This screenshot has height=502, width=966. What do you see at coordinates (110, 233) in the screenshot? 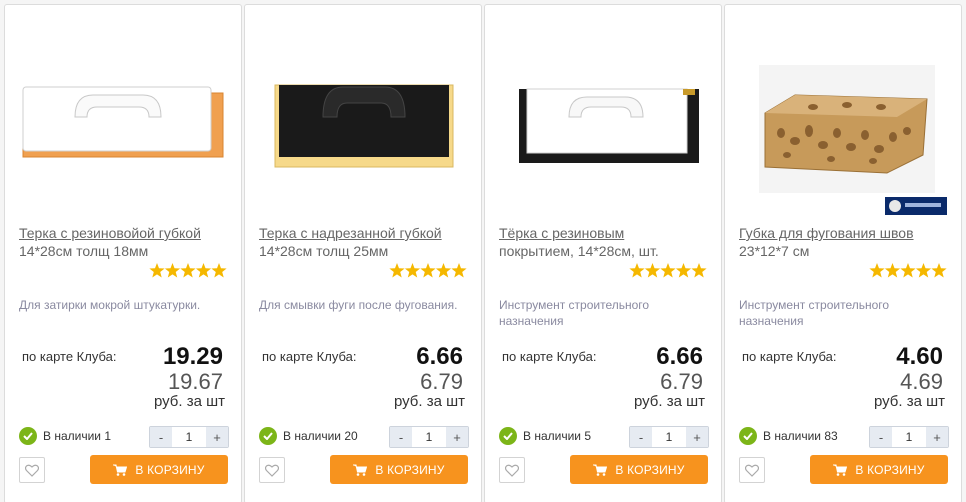
I see `product-title-link: Терка с резиновойой губкой` at bounding box center [110, 233].